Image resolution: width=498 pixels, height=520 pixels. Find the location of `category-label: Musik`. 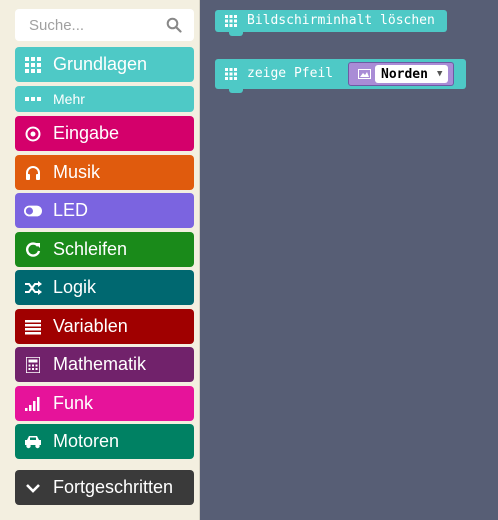

category-label: Musik is located at coordinates (77, 172).